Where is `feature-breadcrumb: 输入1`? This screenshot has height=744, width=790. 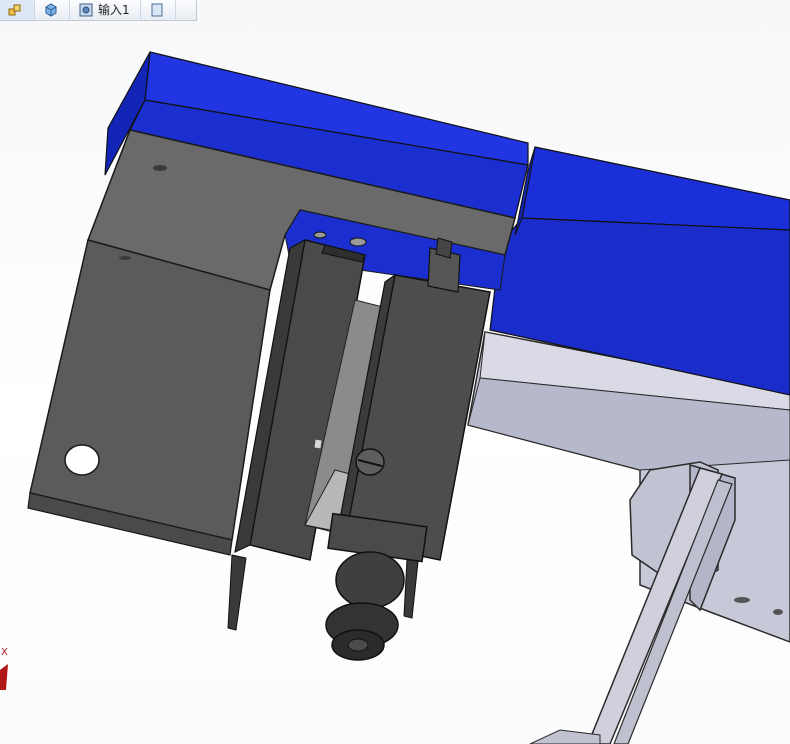
feature-breadcrumb: 输入1 is located at coordinates (98, 10).